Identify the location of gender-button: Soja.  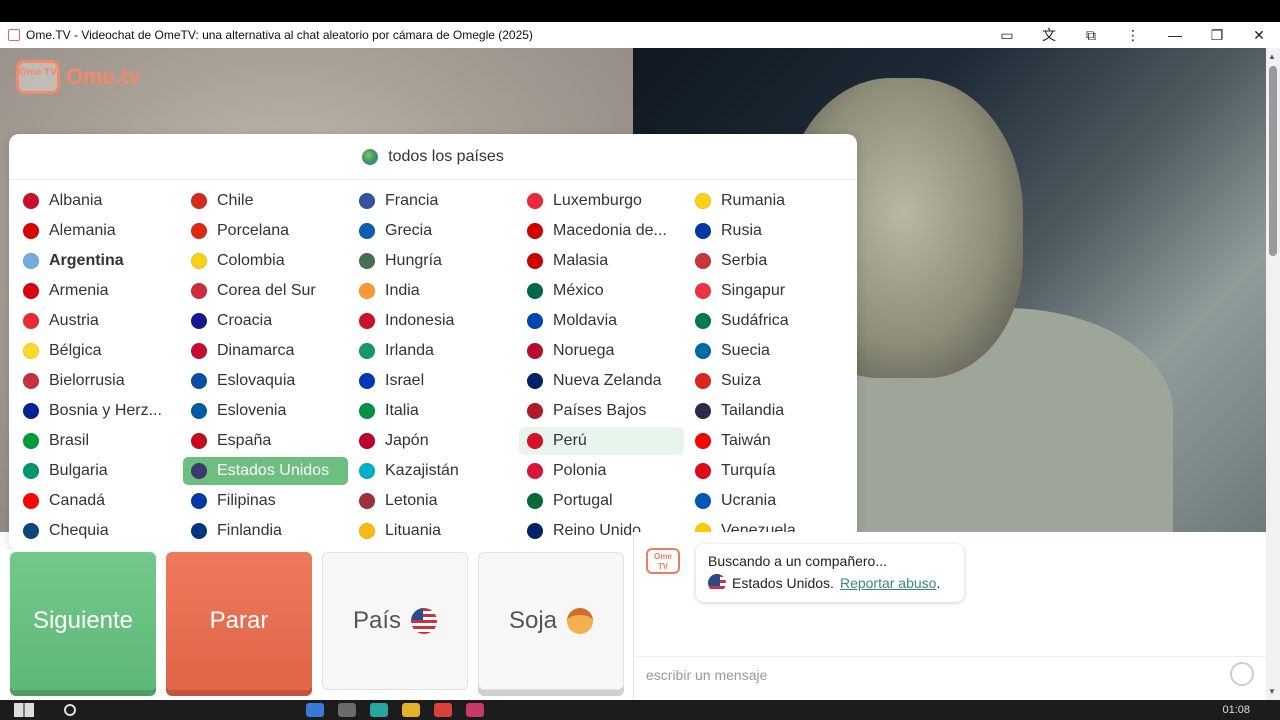
(551, 621).